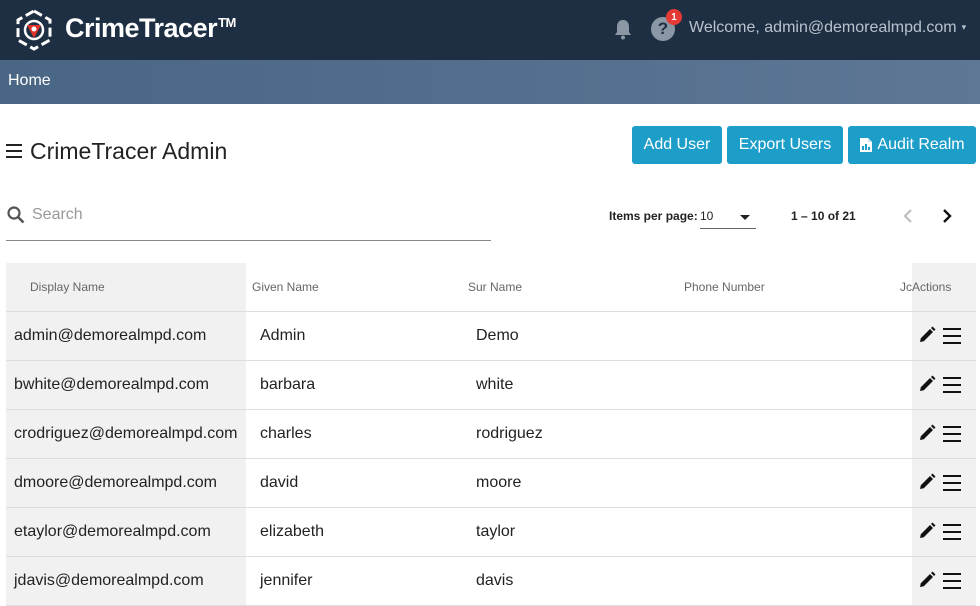 This screenshot has width=980, height=606. I want to click on cell-sur-name: davis, so click(495, 580).